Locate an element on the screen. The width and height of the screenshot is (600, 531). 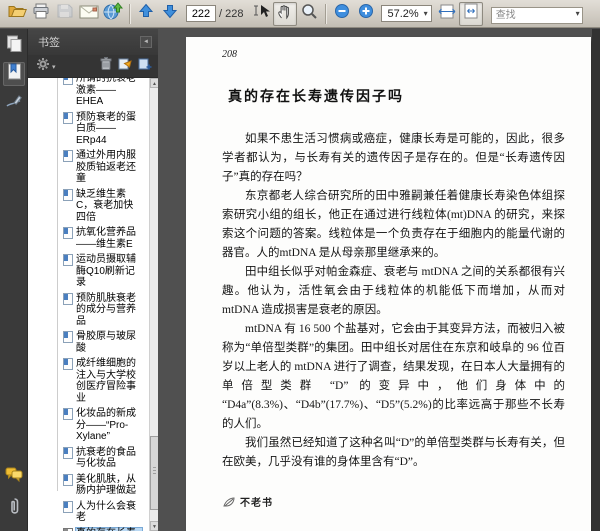
bookmarks-panel-button is located at coordinates (14, 74).